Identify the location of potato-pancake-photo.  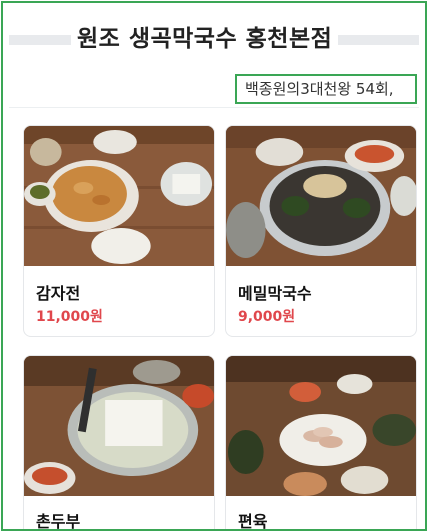
(119, 196).